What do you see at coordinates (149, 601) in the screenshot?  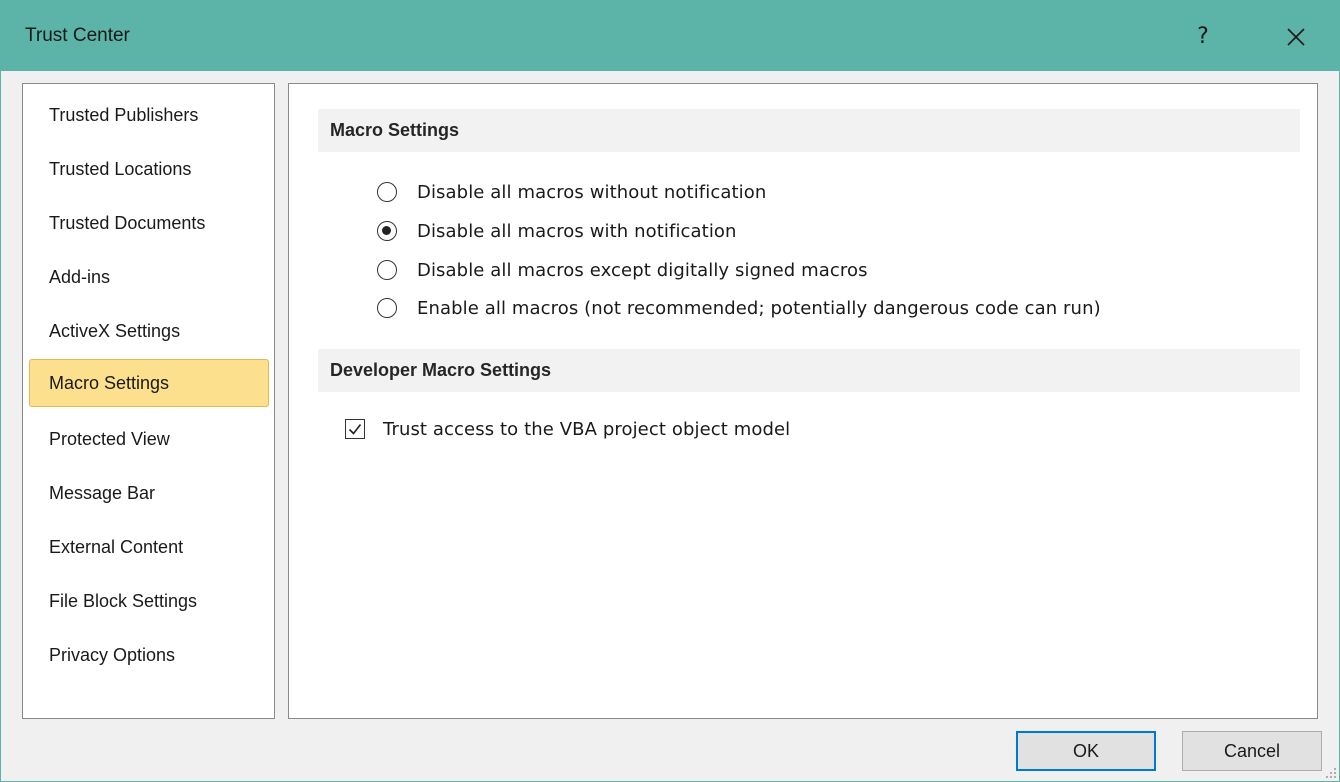 I see `sidebar-item-file-block-settings: File Block Settings` at bounding box center [149, 601].